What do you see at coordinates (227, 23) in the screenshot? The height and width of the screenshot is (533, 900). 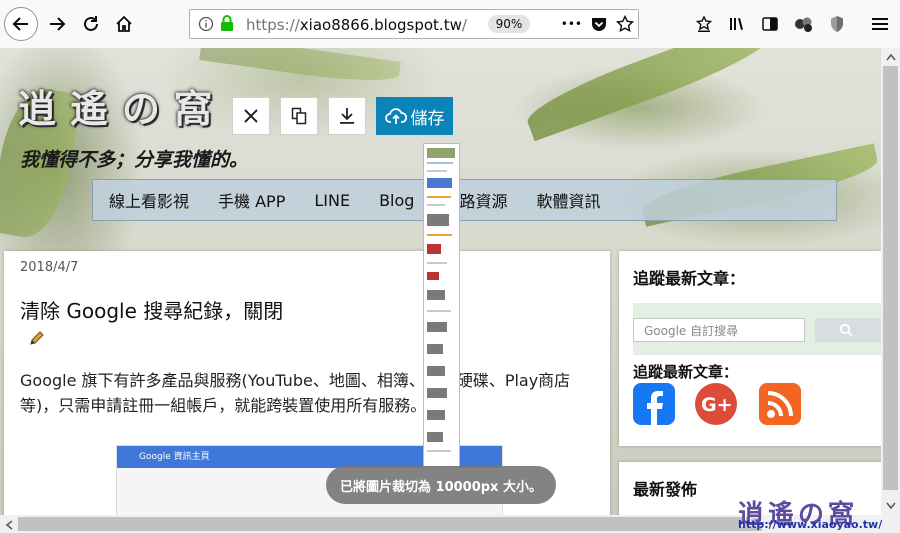 I see `lock-icon` at bounding box center [227, 23].